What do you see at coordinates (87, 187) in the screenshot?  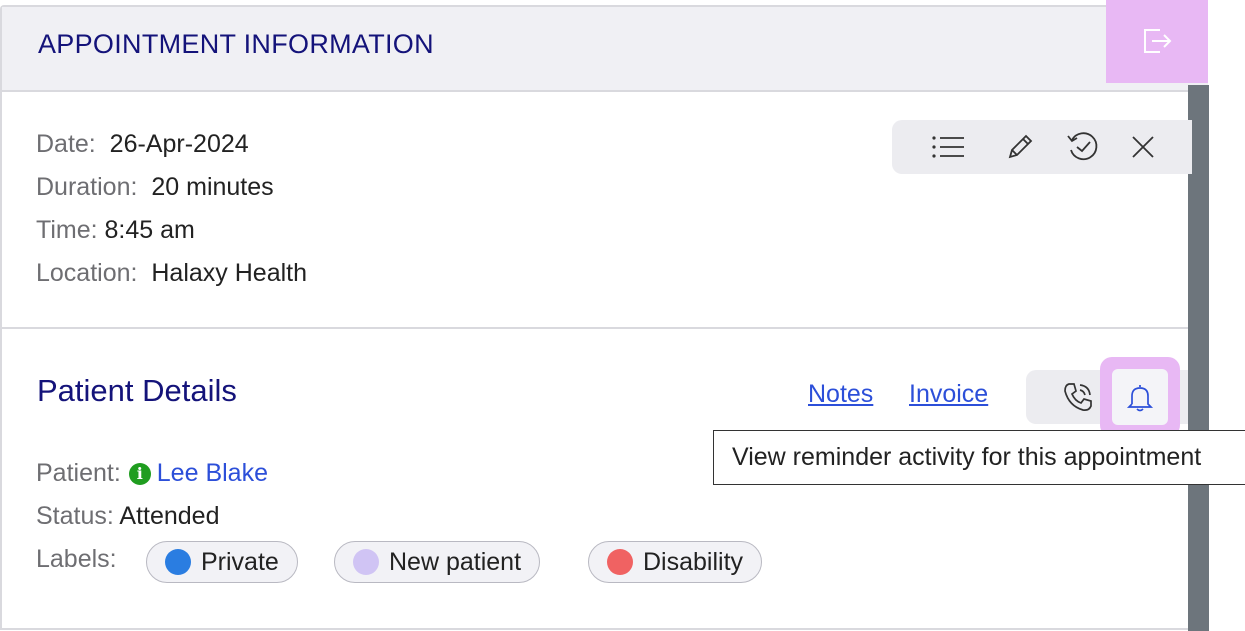 I see `duration-label: Duration:` at bounding box center [87, 187].